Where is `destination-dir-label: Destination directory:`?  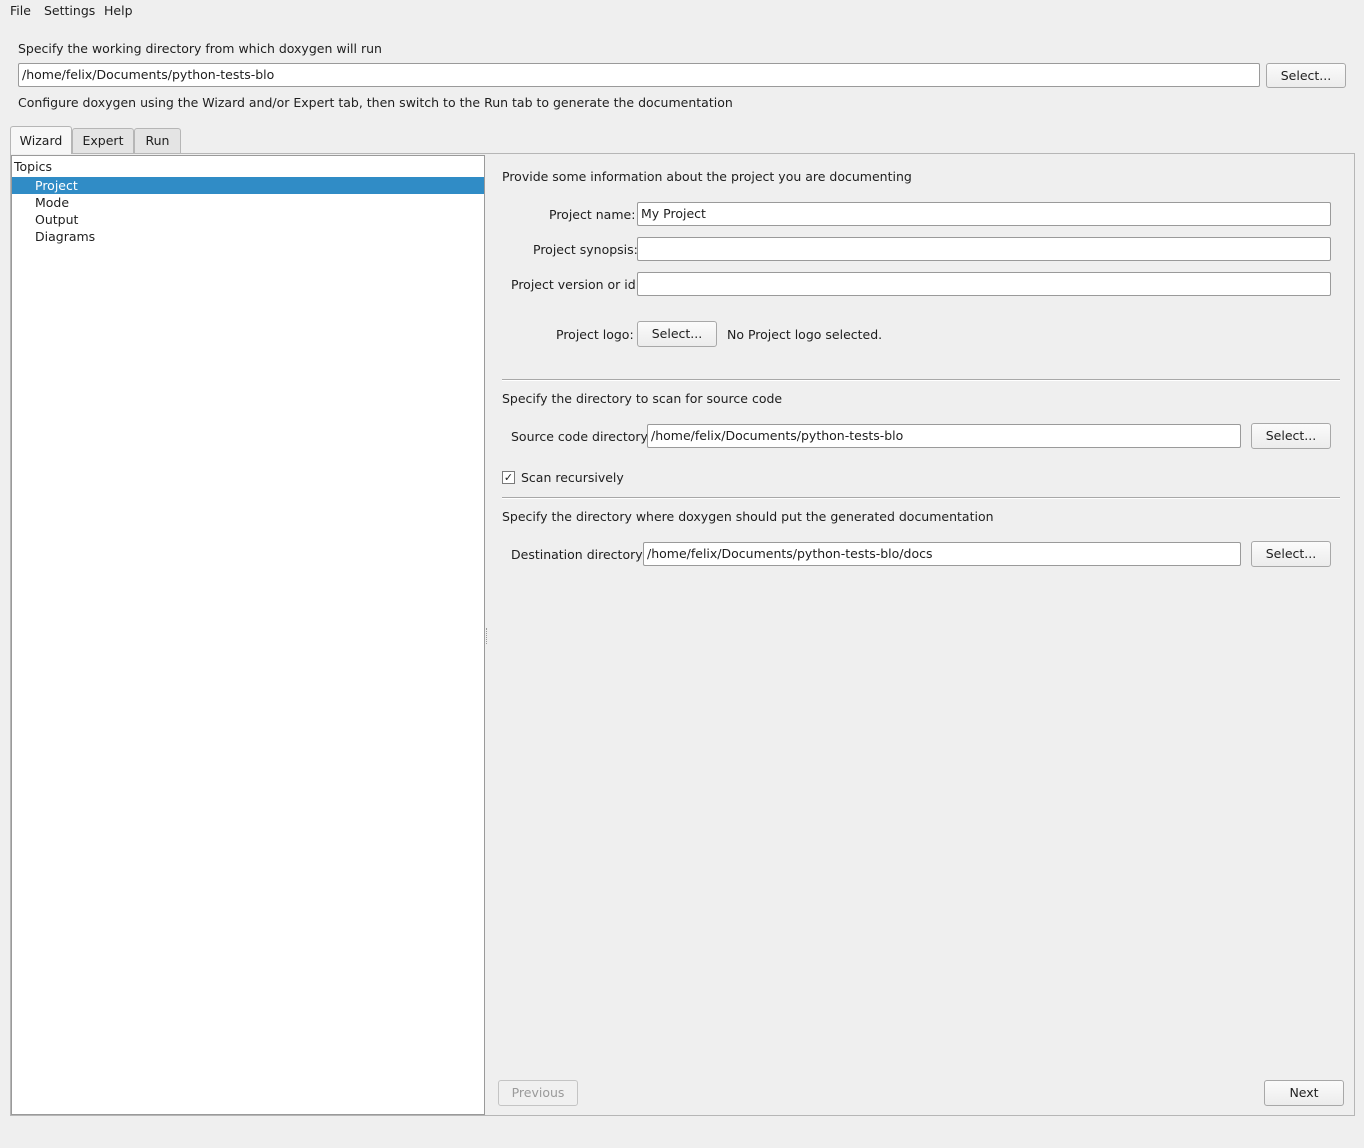 destination-dir-label: Destination directory: is located at coordinates (578, 554).